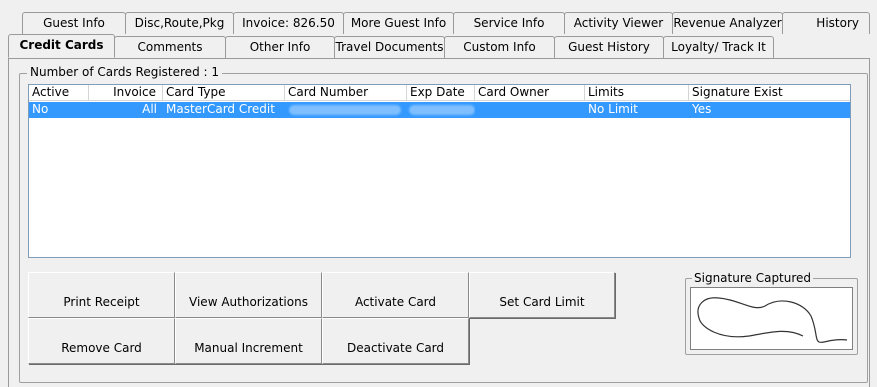  What do you see at coordinates (753, 278) in the screenshot?
I see `signature-captured-label: Signature Captured` at bounding box center [753, 278].